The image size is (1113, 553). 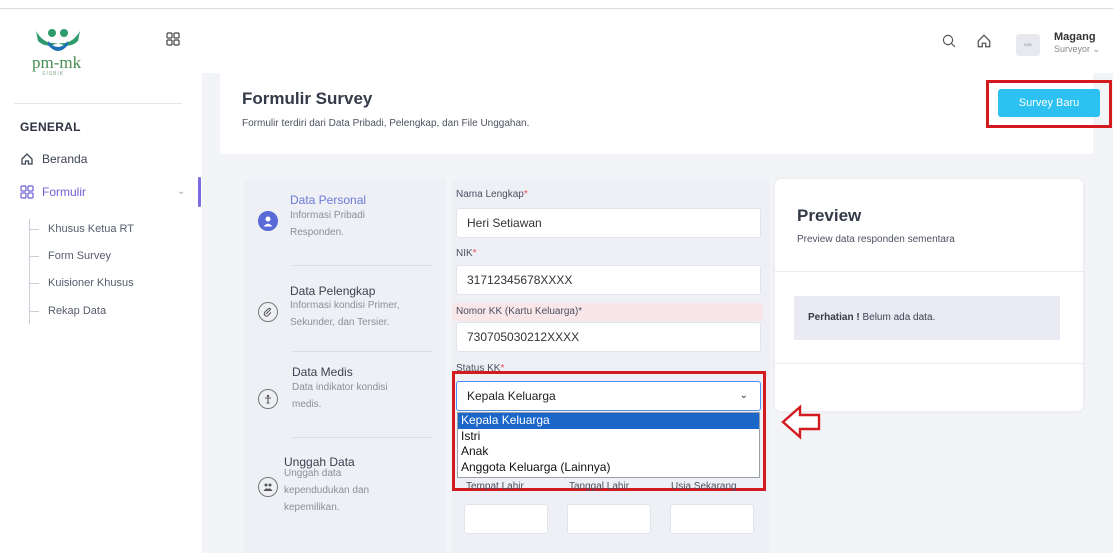 I want to click on preview-subtitle: Preview data responden sementara, so click(x=876, y=239).